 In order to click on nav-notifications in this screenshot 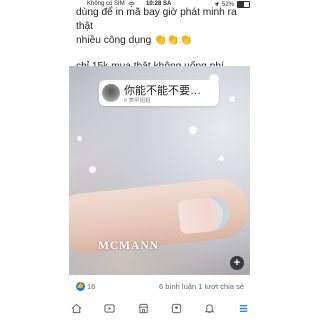, I will do `click(210, 308)`.